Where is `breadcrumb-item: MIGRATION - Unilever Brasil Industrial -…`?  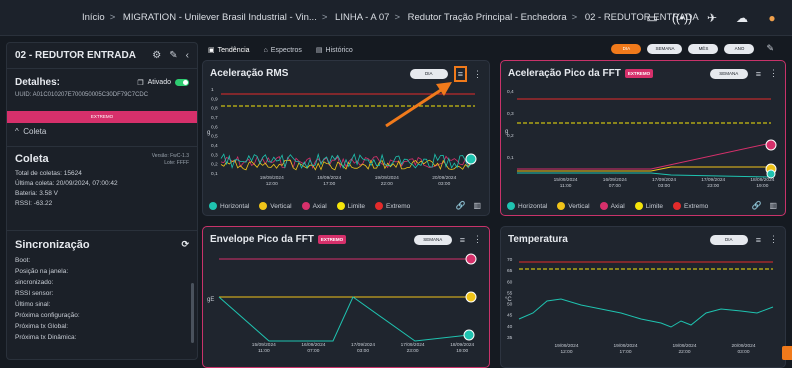
breadcrumb-item: MIGRATION - Unilever Brasil Industrial -… is located at coordinates (220, 17).